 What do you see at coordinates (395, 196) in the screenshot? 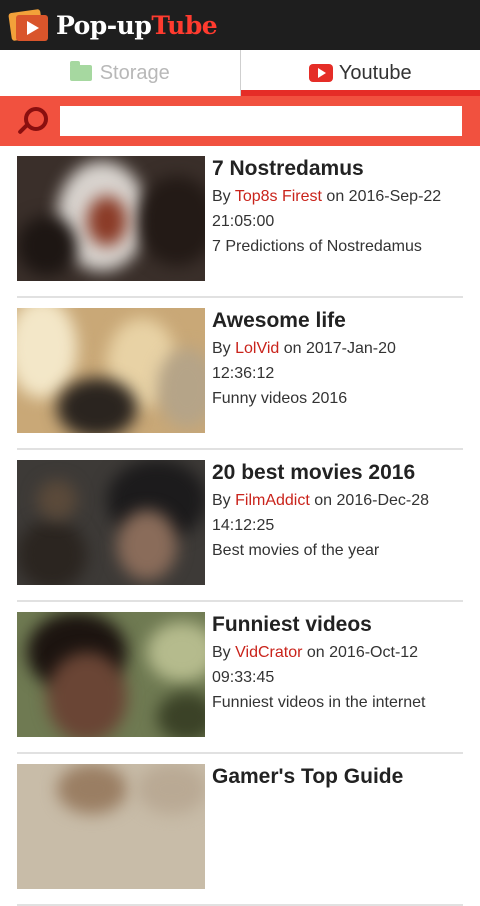
I see `video-date: 2016-Sep-22` at bounding box center [395, 196].